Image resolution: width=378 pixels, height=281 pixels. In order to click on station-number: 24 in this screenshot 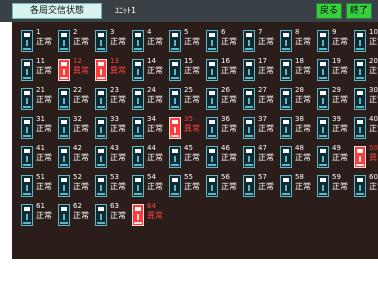, I will do `click(151, 90)`.